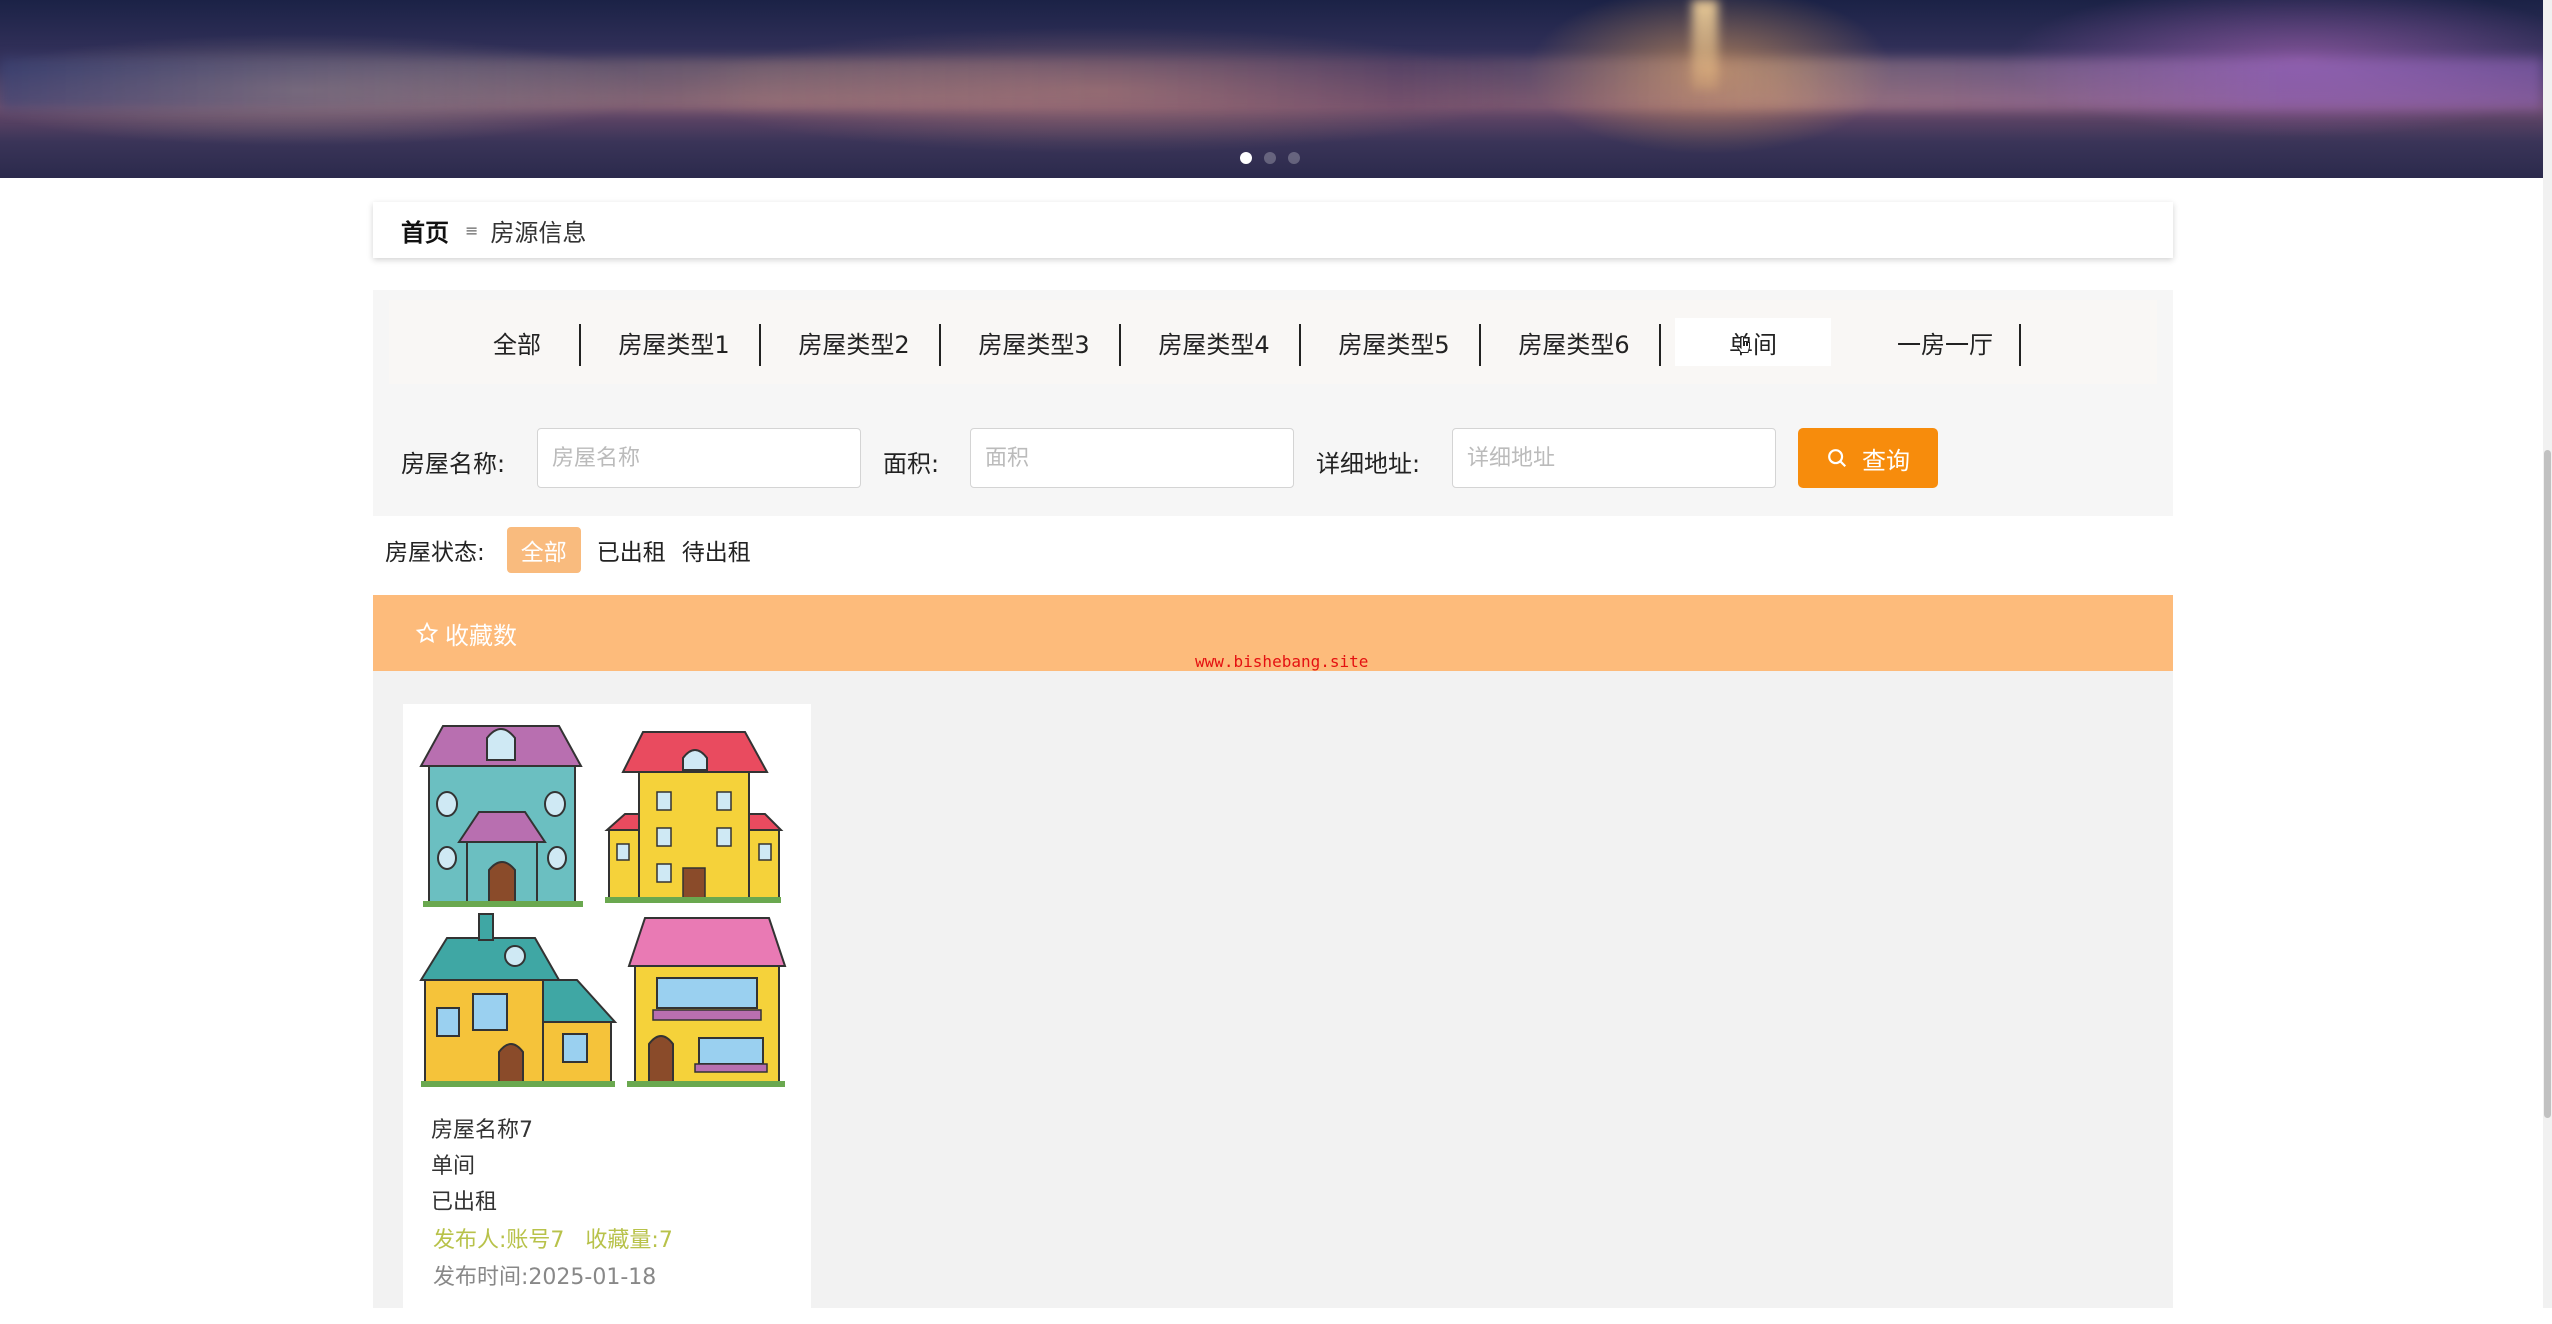 The image size is (2552, 1324). I want to click on status-filter: 房屋状态: 全部 已出租 待出租, so click(573, 550).